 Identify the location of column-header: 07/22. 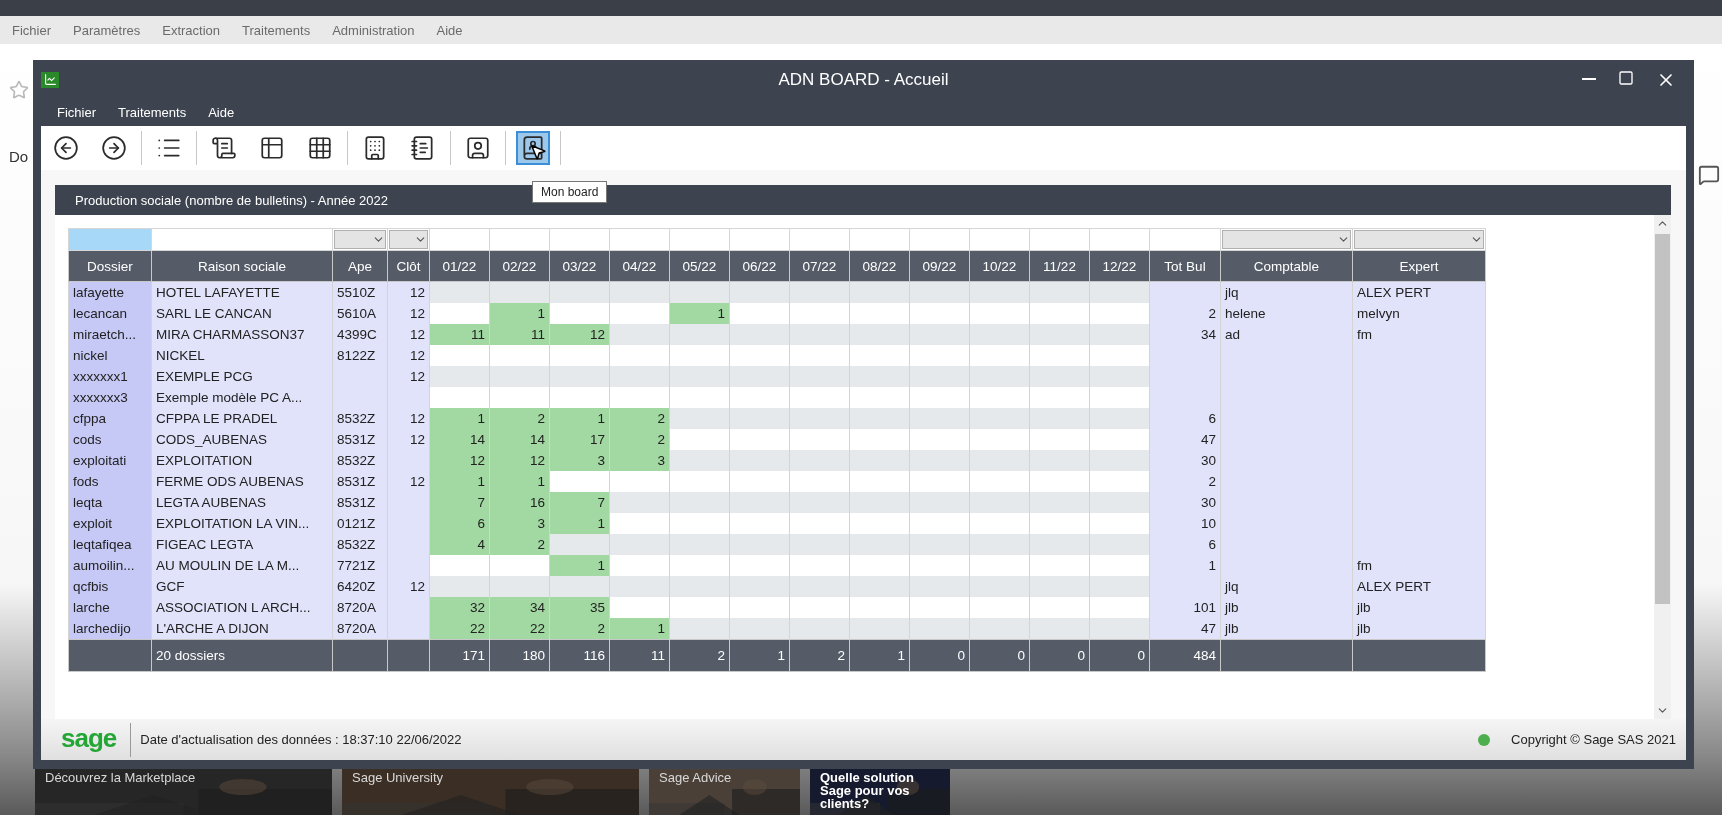
(819, 266).